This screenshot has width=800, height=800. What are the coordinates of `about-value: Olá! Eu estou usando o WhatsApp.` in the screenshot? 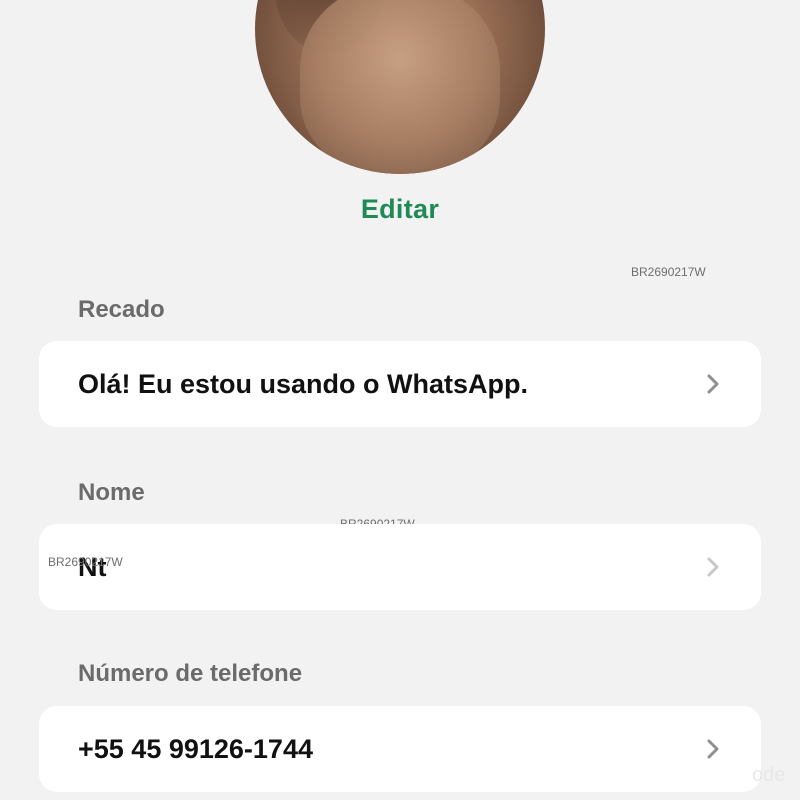 It's located at (303, 383).